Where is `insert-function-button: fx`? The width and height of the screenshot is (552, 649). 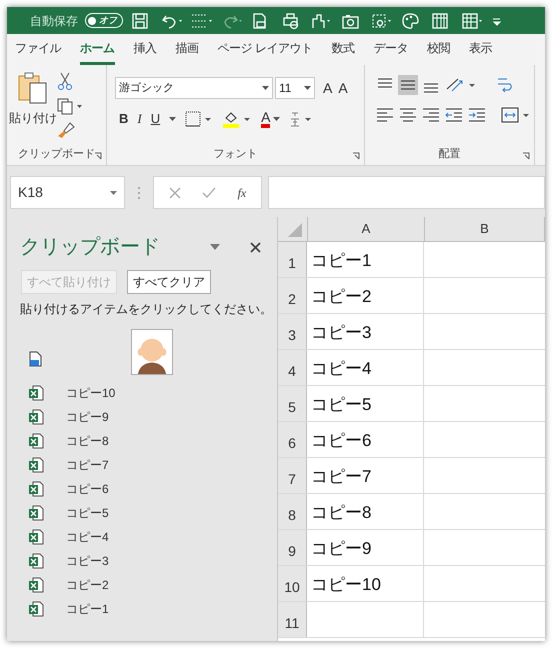
insert-function-button: fx is located at coordinates (242, 193).